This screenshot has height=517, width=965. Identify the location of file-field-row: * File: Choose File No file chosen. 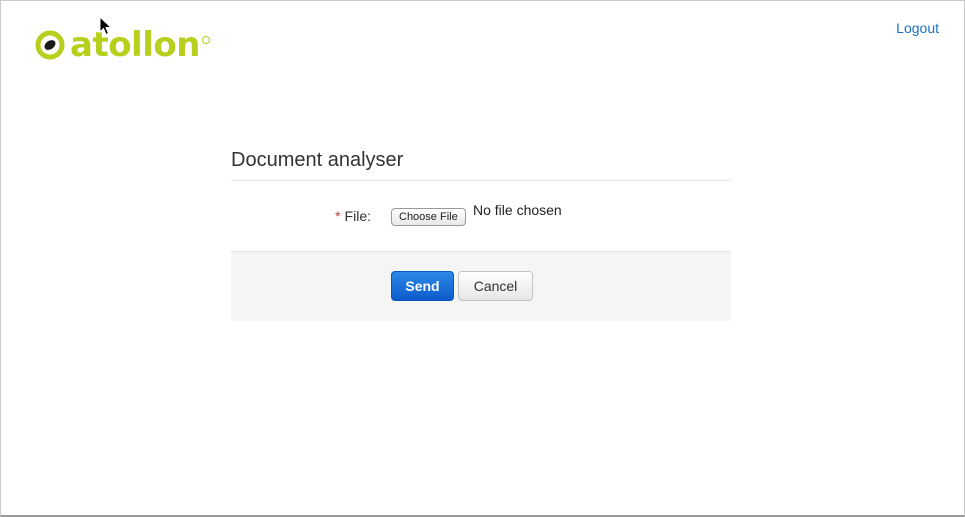
(481, 216).